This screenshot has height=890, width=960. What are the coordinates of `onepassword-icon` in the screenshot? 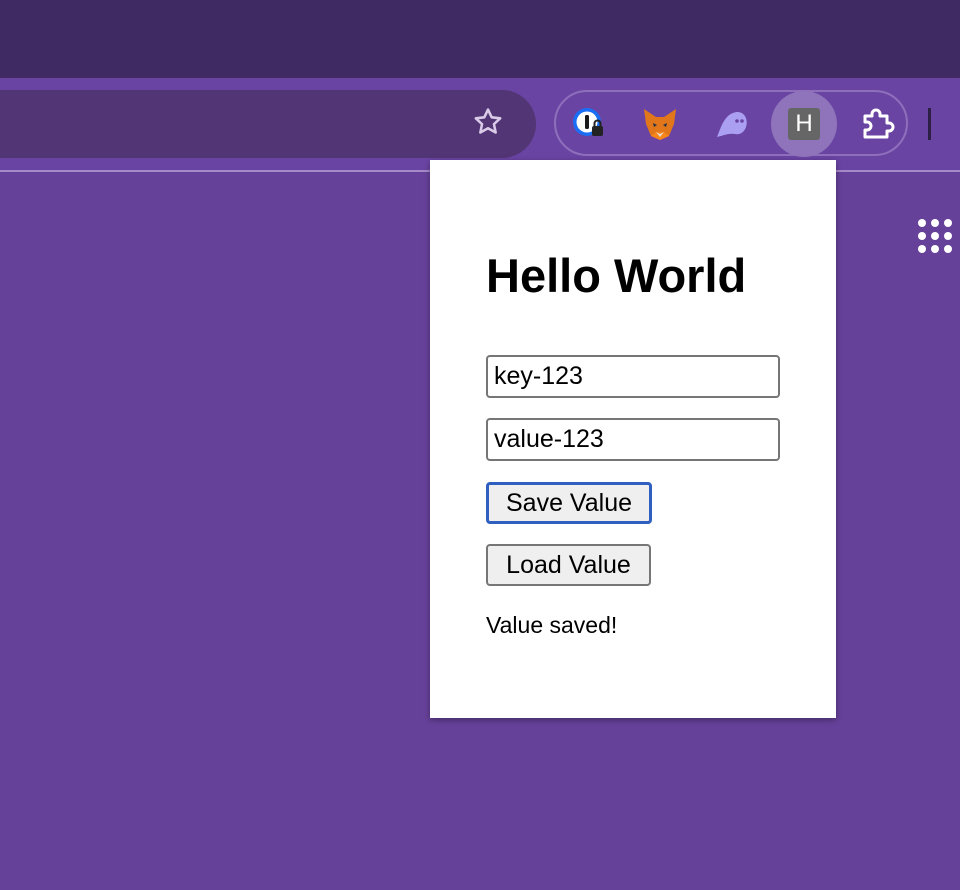 It's located at (589, 124).